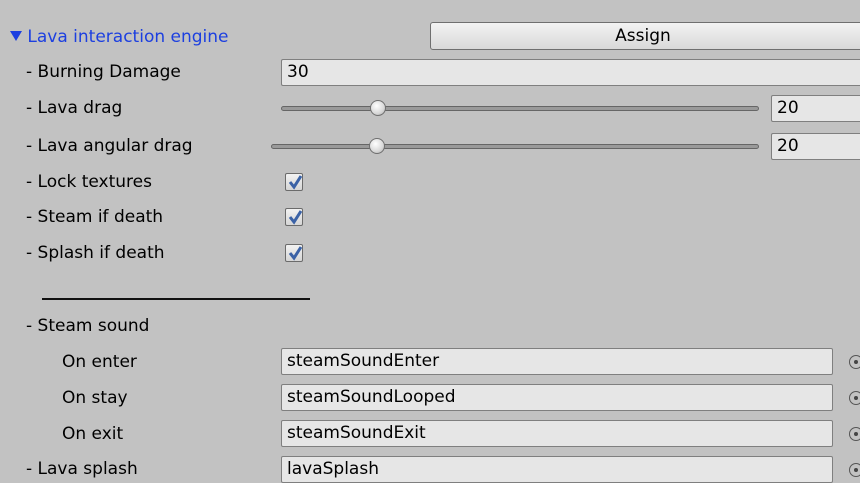  I want to click on on-stay-label: On stay, so click(95, 398).